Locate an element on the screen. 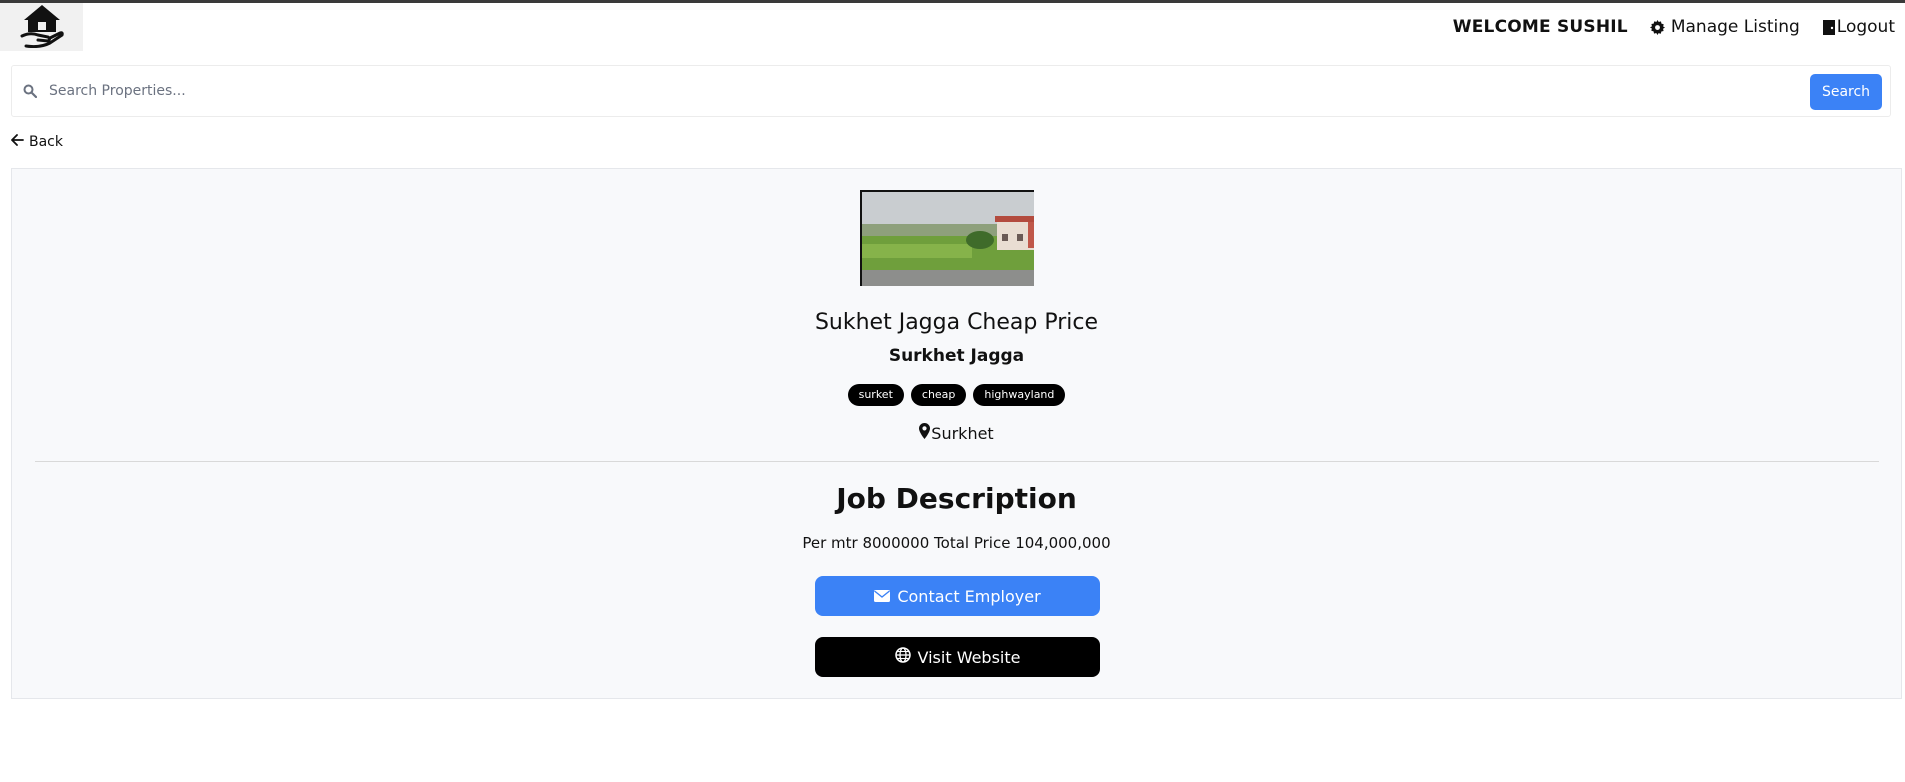  back-link: Back is located at coordinates (37, 142).